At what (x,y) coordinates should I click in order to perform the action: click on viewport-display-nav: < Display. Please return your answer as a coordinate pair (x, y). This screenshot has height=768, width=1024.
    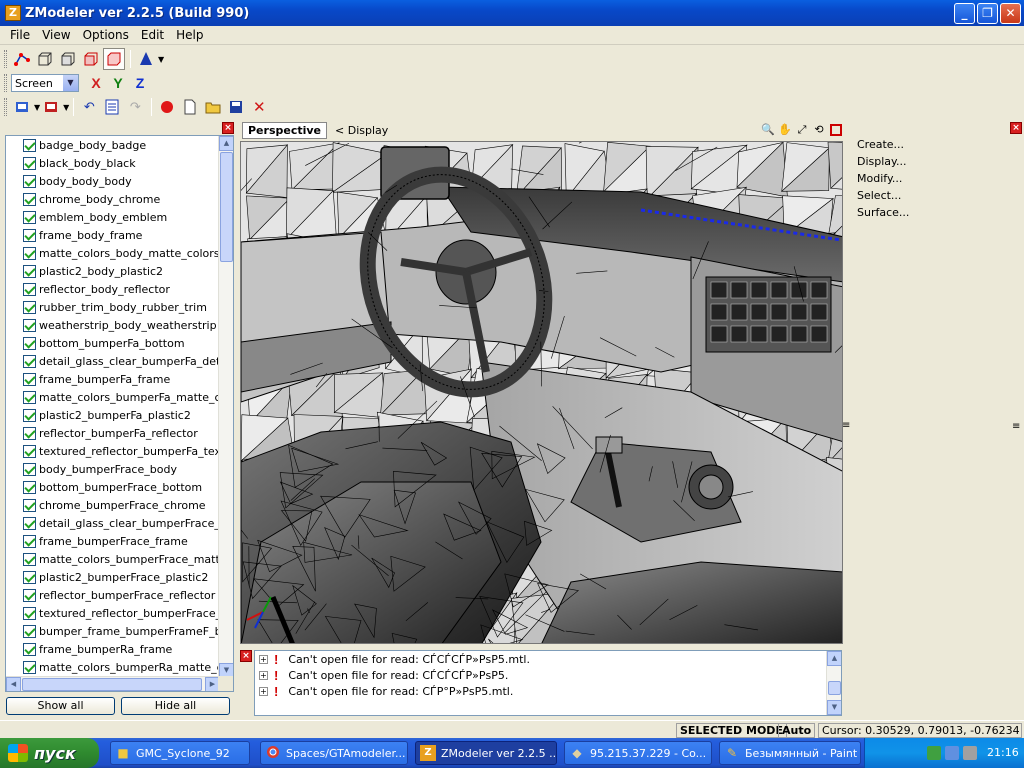
    Looking at the image, I should click on (361, 130).